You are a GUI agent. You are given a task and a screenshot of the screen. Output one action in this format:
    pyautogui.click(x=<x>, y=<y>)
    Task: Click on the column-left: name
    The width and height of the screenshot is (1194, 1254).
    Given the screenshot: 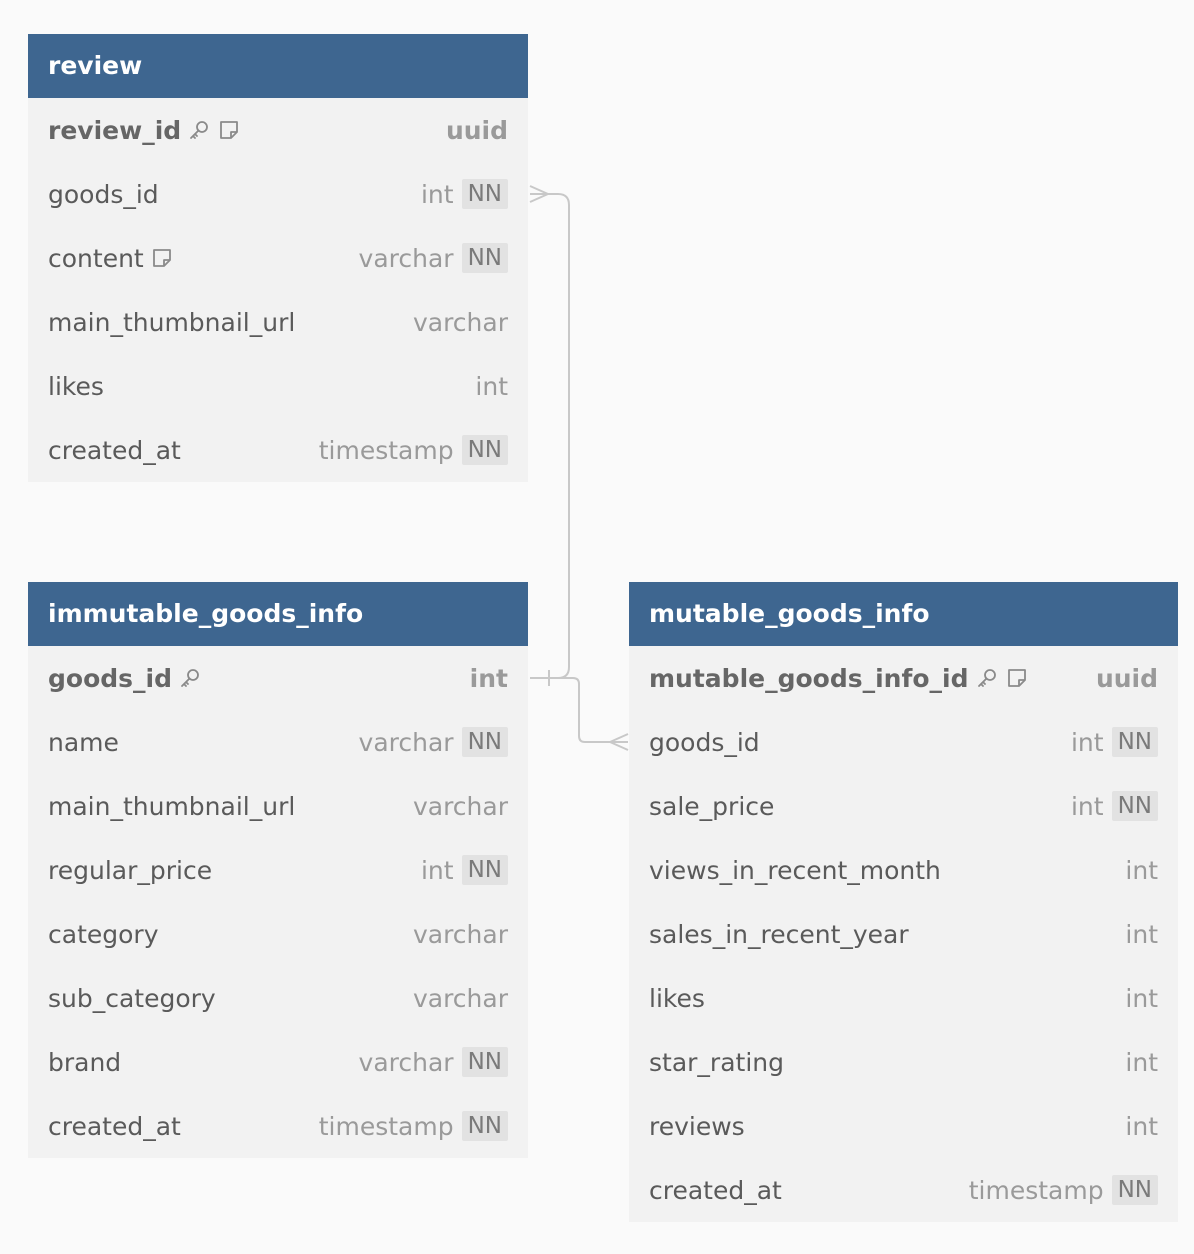 What is the action you would take?
    pyautogui.click(x=83, y=742)
    